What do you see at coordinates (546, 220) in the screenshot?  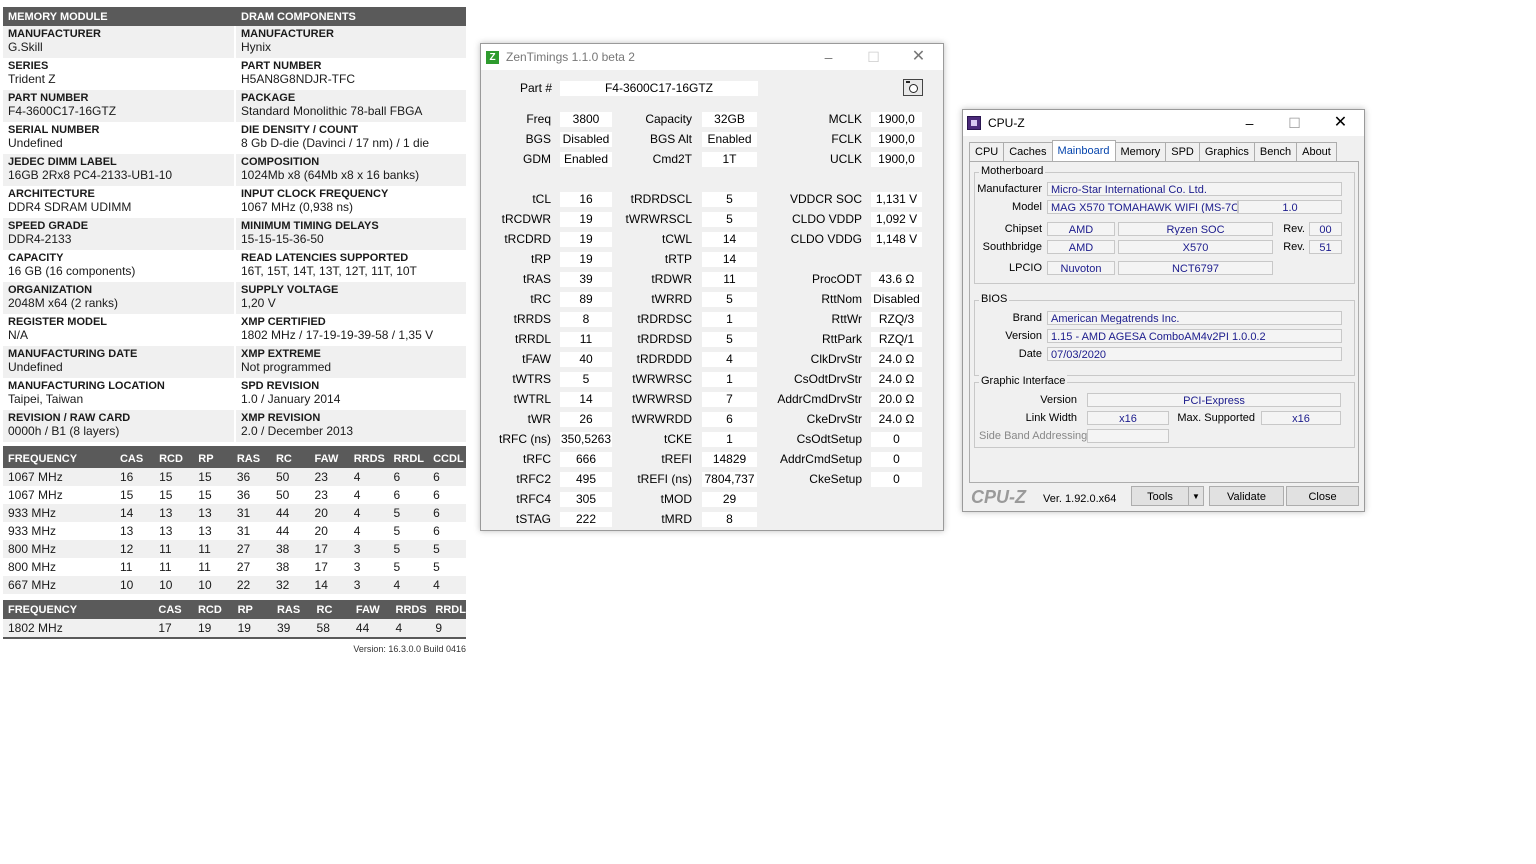 I see `timing-row: tRCDWR 19` at bounding box center [546, 220].